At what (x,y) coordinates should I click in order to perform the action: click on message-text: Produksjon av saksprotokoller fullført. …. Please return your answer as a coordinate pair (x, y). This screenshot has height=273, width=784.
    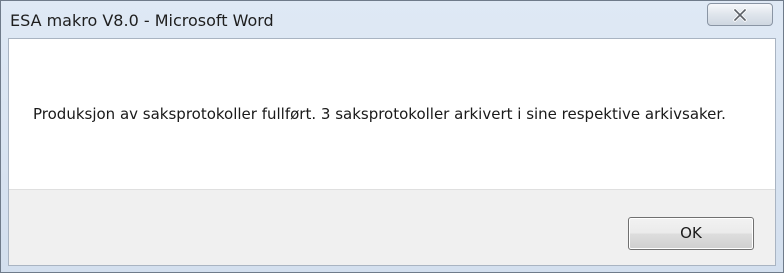
    Looking at the image, I should click on (379, 114).